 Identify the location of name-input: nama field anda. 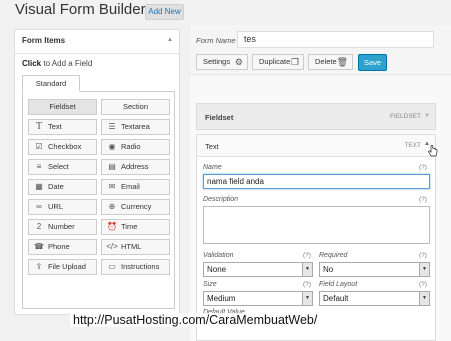
(316, 181).